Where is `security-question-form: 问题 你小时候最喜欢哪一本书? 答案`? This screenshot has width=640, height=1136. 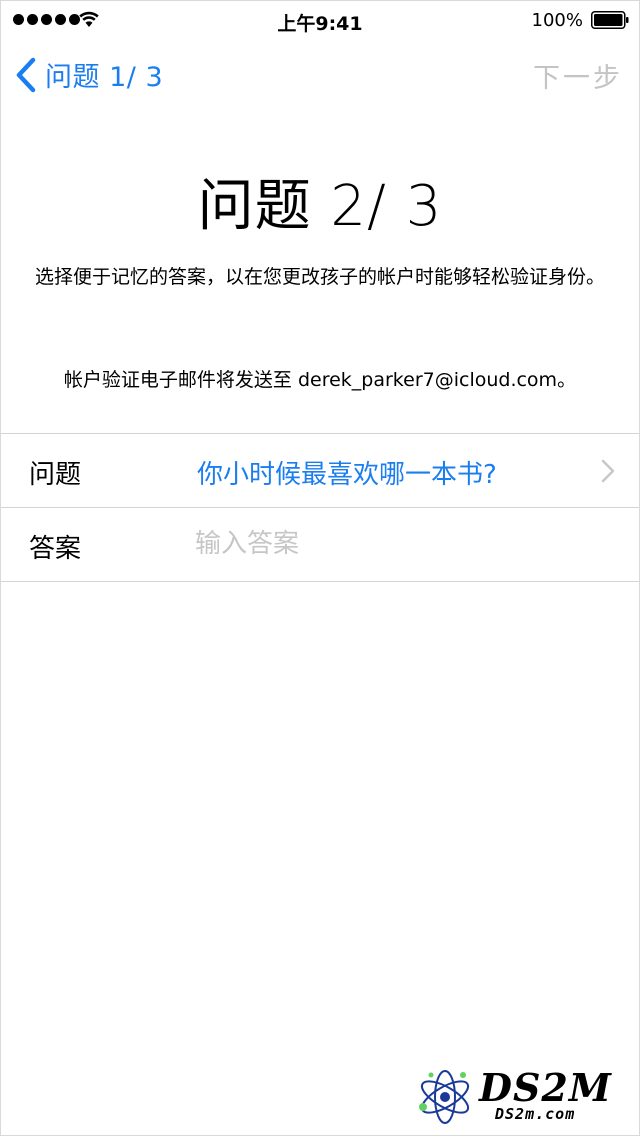 security-question-form: 问题 你小时候最喜欢哪一本书? 答案 is located at coordinates (320, 507).